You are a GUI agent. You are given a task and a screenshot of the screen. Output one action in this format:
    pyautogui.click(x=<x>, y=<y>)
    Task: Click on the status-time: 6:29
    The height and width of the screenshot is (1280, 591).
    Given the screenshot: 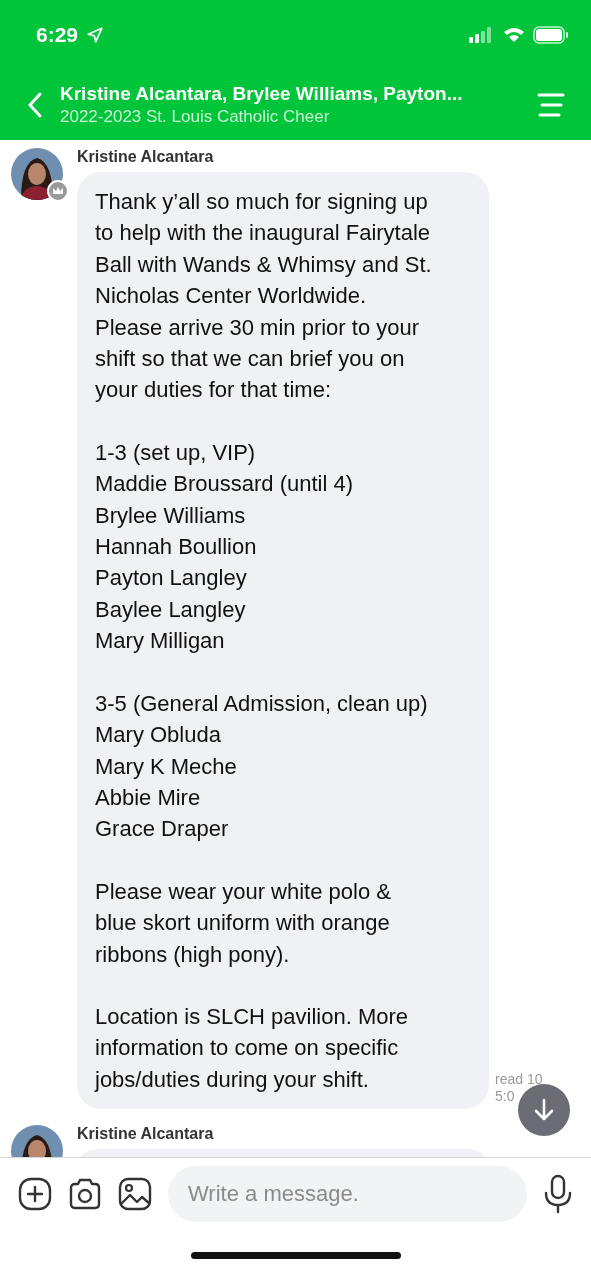 What is the action you would take?
    pyautogui.click(x=57, y=35)
    